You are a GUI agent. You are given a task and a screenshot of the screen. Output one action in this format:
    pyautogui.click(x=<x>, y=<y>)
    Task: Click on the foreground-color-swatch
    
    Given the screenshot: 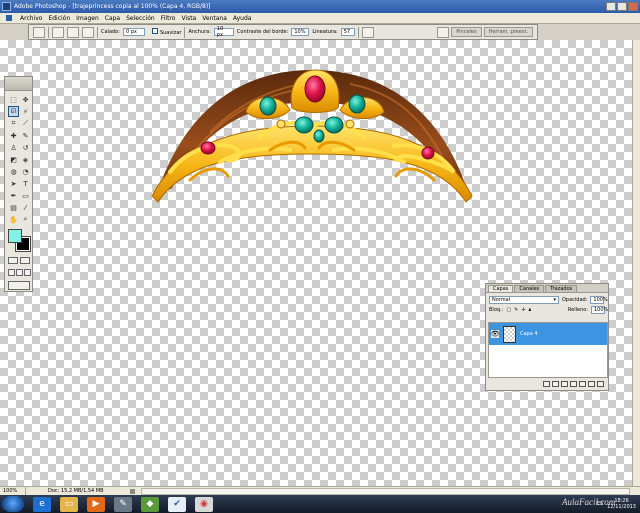 What is the action you would take?
    pyautogui.click(x=15, y=236)
    